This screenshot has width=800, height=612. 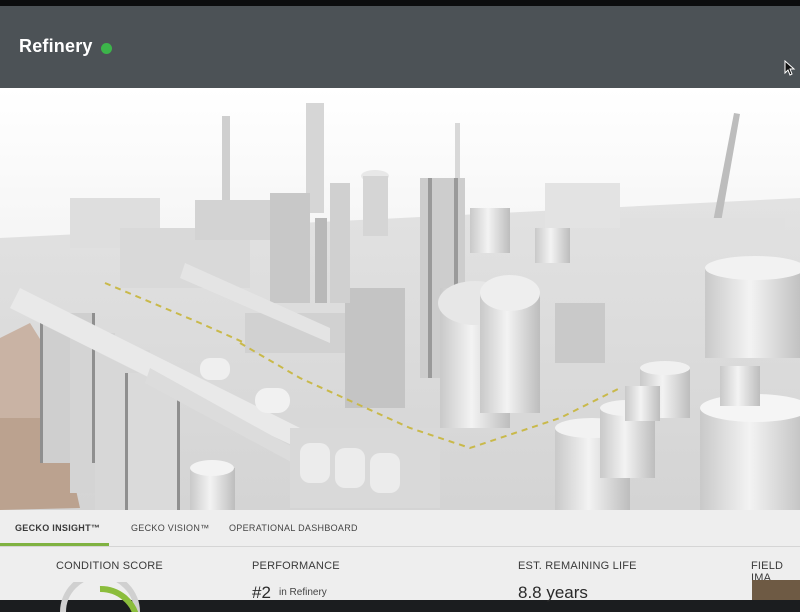 I want to click on tab-gecko-insight: GECKO INSIGHT™, so click(x=57, y=528).